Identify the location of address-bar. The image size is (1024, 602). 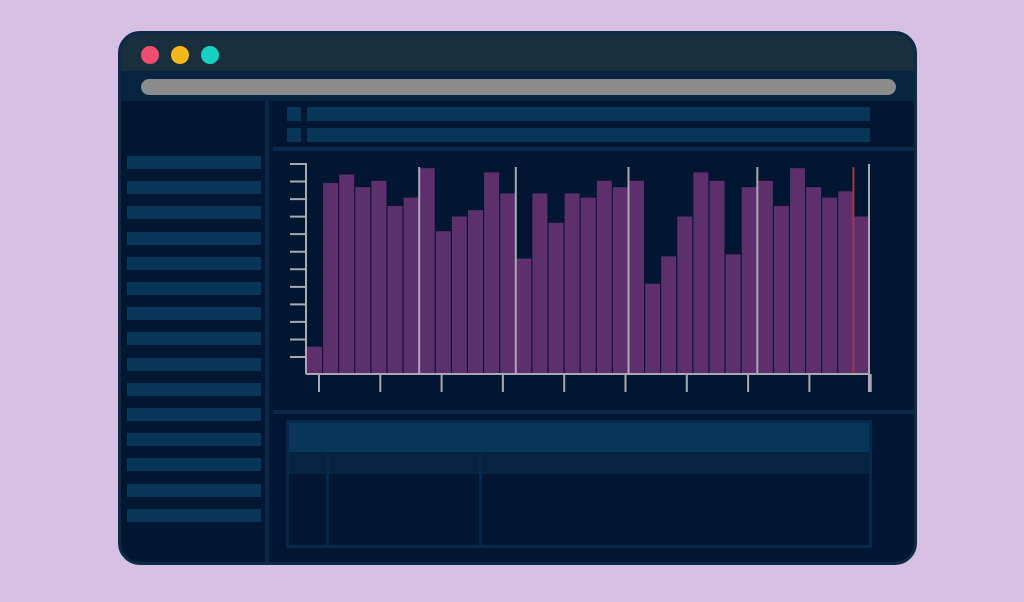
(518, 87).